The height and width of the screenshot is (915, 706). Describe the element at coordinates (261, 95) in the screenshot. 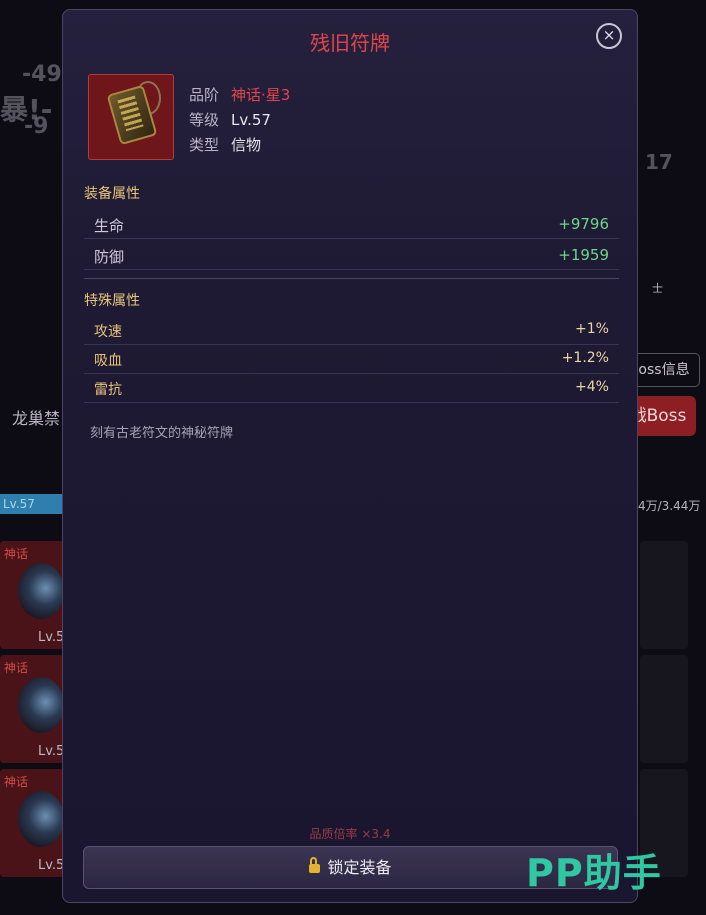

I see `meta-value: 神话·星3` at that location.